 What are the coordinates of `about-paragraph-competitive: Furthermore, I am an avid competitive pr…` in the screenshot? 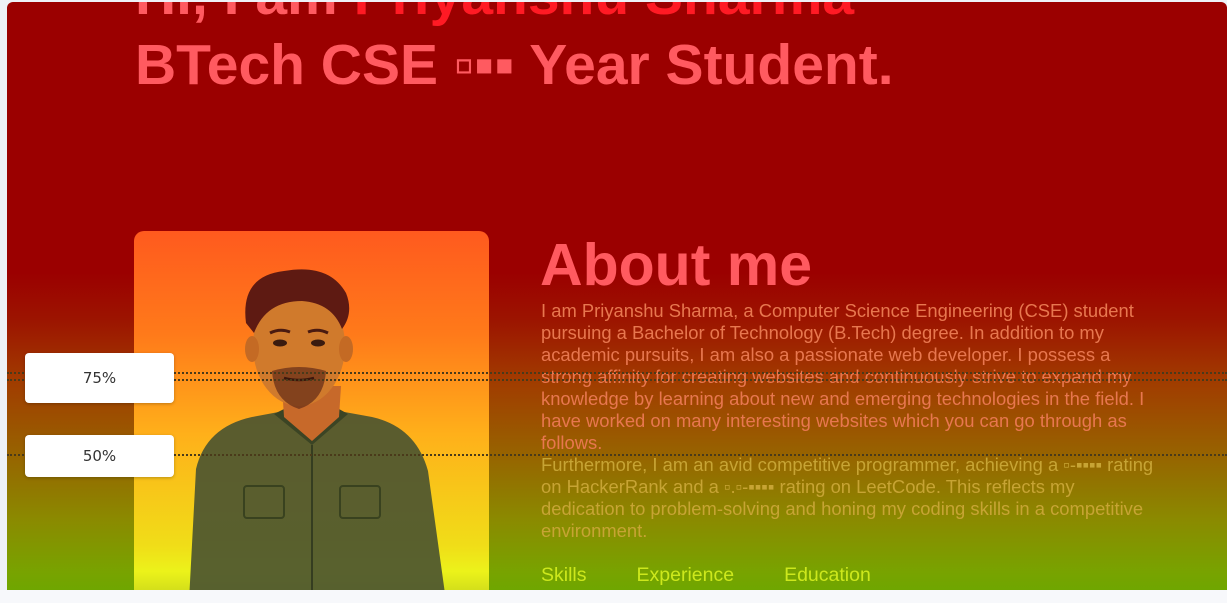 It's located at (847, 497).